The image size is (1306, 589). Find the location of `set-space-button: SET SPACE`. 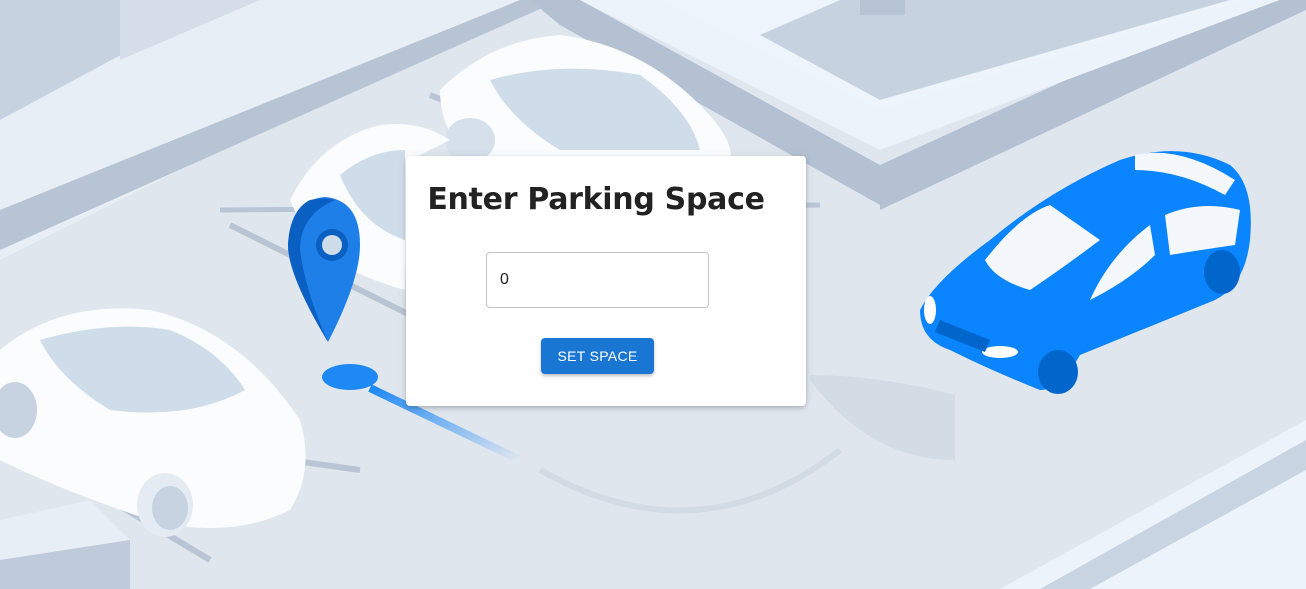

set-space-button: SET SPACE is located at coordinates (597, 356).